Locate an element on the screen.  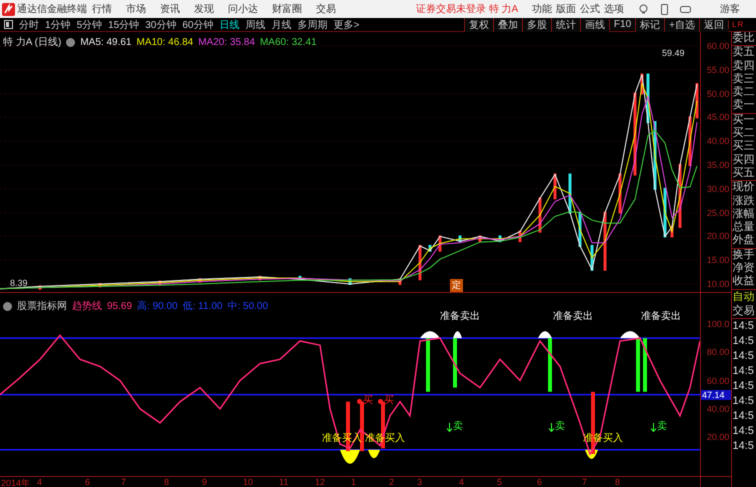
line-value: 95.69 is located at coordinates (119, 306).